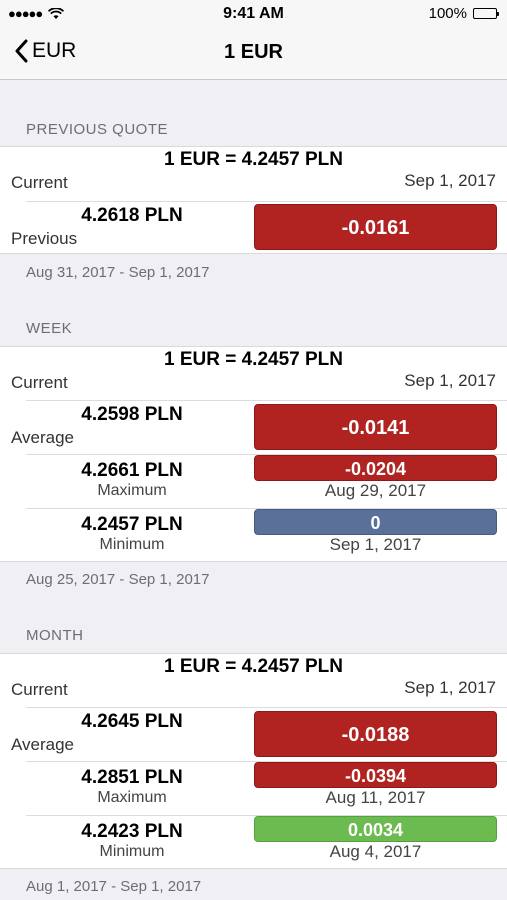 The image size is (507, 900). I want to click on page-title: 1 EUR, so click(253, 52).